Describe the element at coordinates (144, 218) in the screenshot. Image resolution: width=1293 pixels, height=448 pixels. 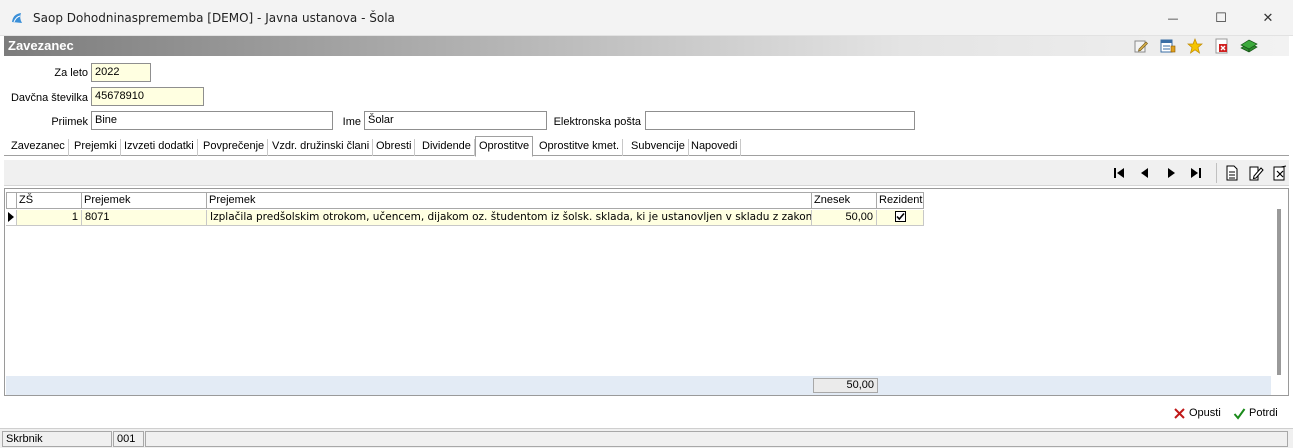
I see `table-cell-prejemek-code: 8071` at that location.